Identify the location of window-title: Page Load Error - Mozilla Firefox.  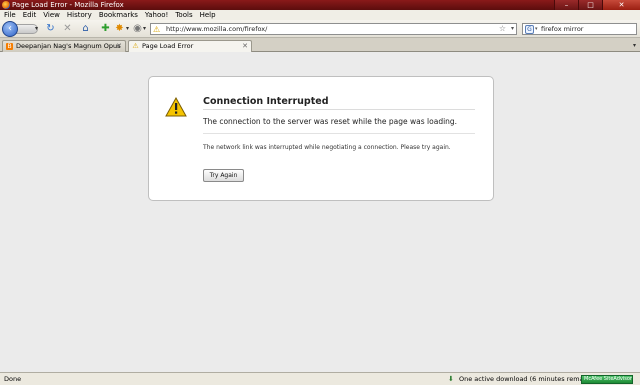
(68, 5).